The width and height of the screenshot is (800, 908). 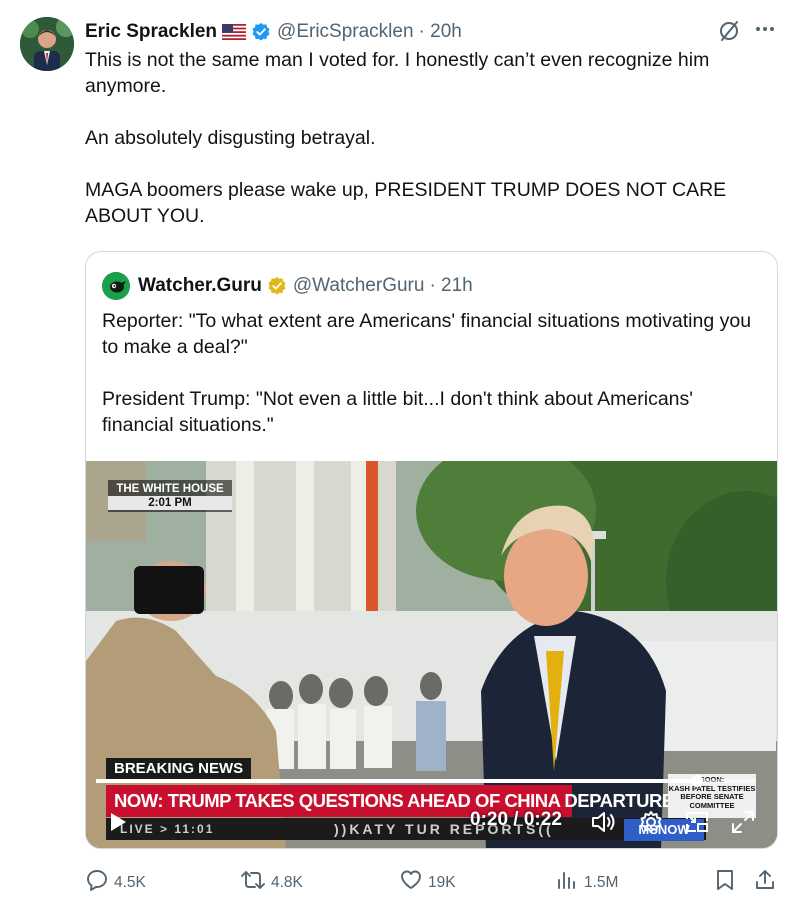 I want to click on us-flag-icon, so click(x=234, y=32).